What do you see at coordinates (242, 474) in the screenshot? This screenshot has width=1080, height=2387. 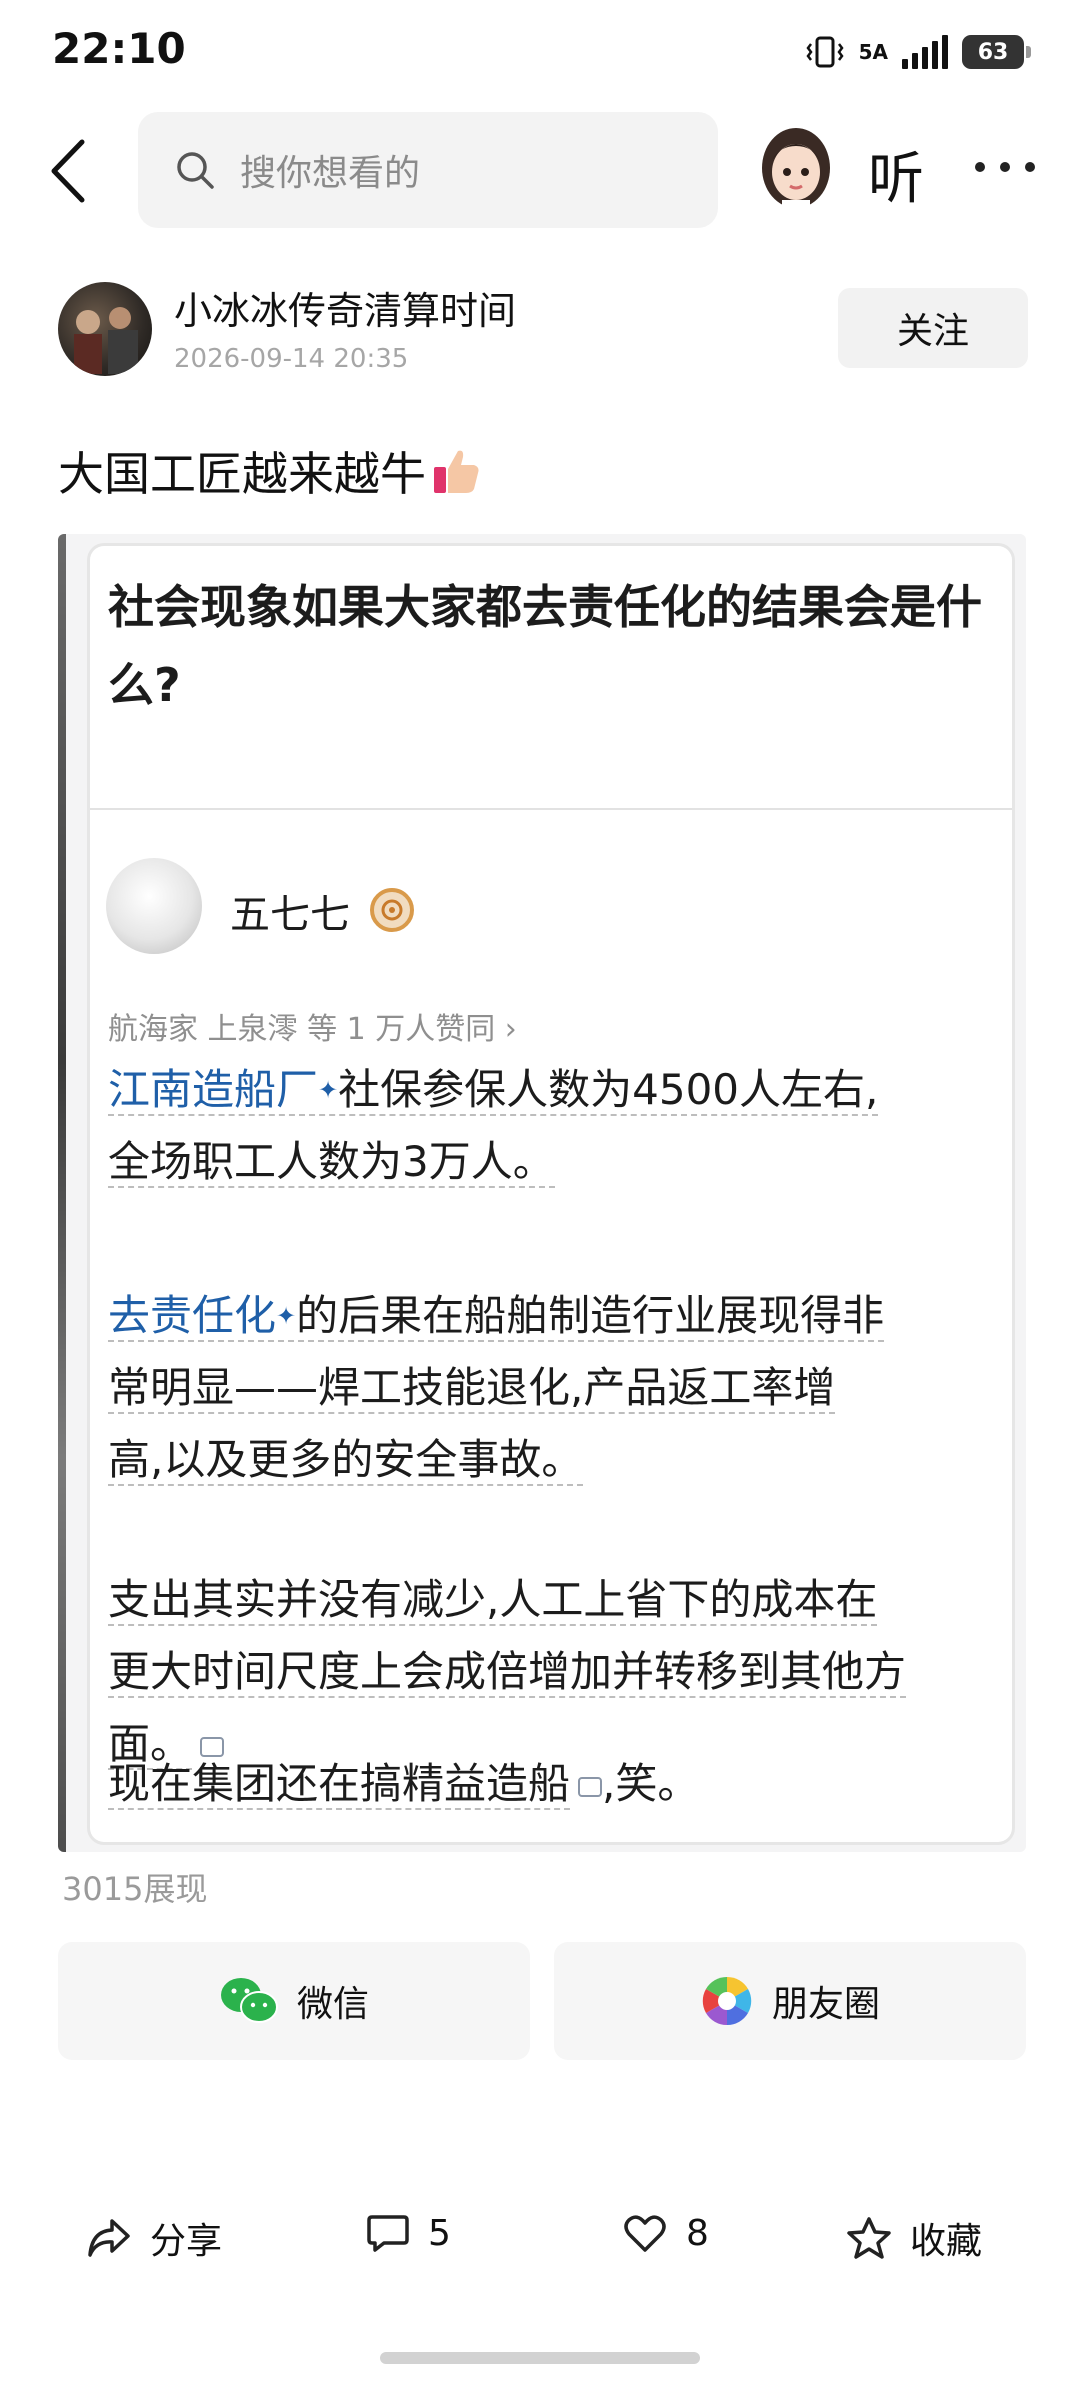 I see `post-title-text: 大国工匠越来越牛` at bounding box center [242, 474].